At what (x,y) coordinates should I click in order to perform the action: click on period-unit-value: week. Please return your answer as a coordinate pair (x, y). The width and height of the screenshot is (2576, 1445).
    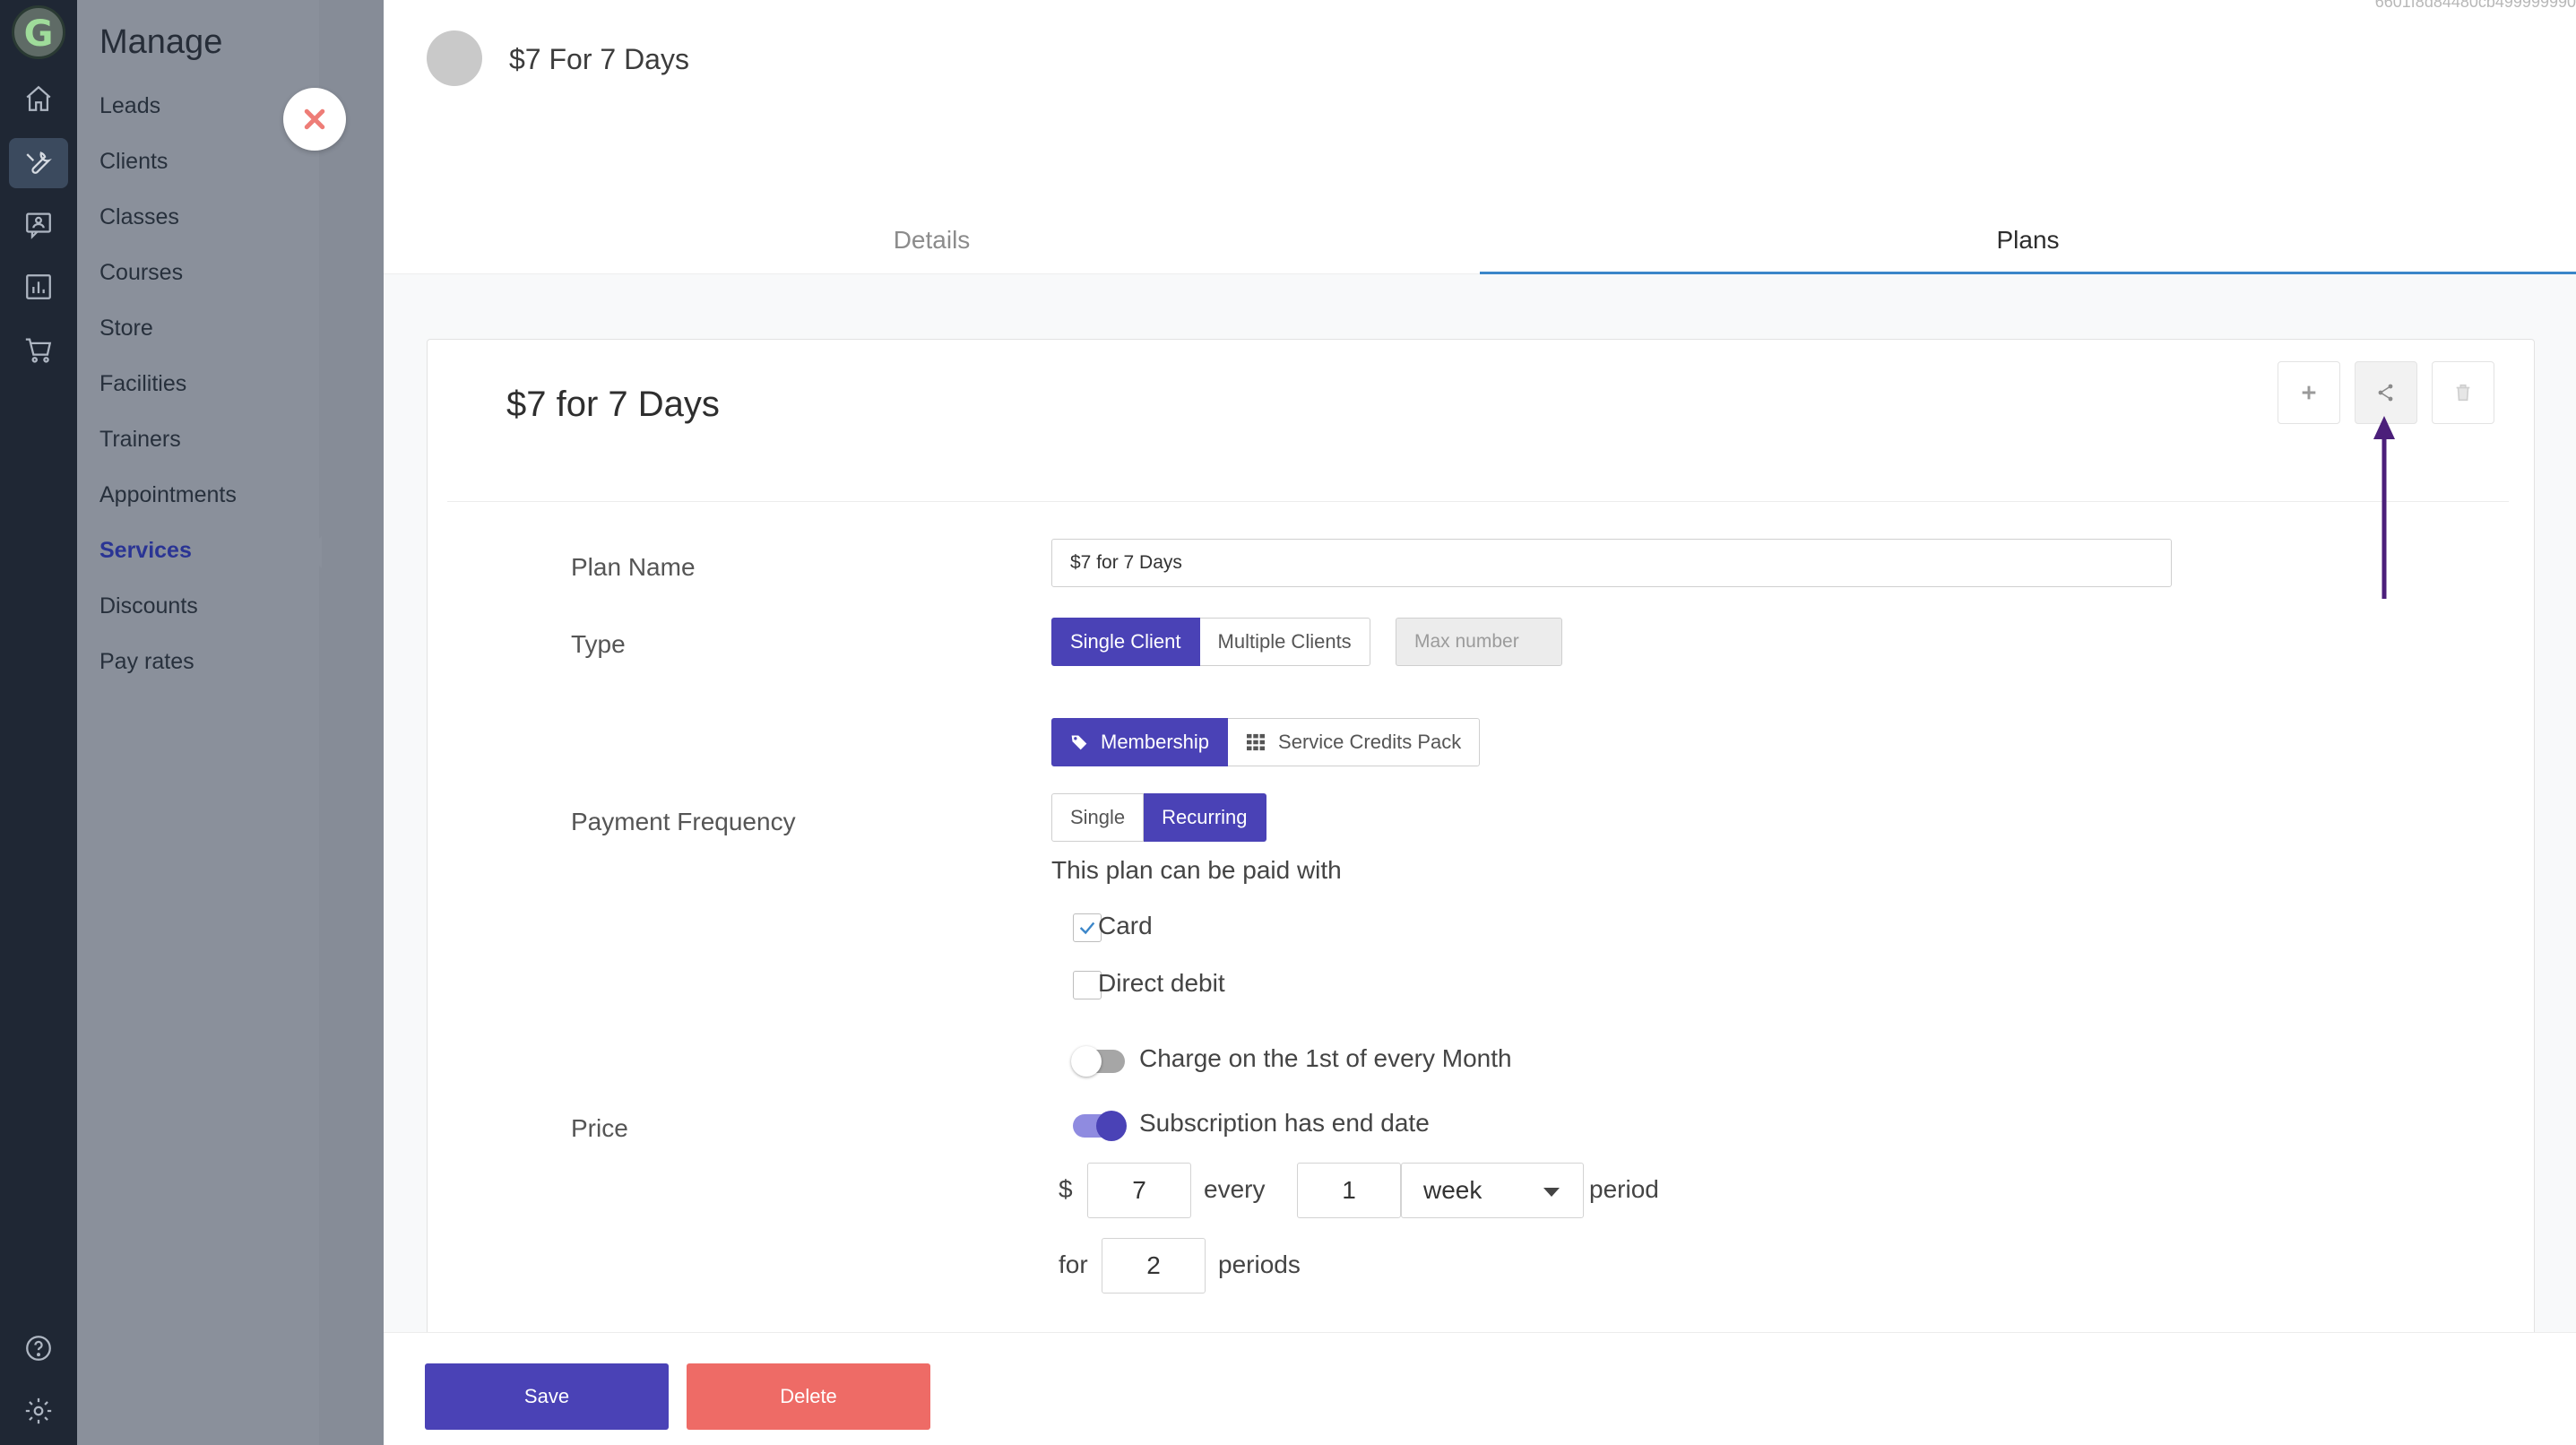
    Looking at the image, I should click on (1452, 1190).